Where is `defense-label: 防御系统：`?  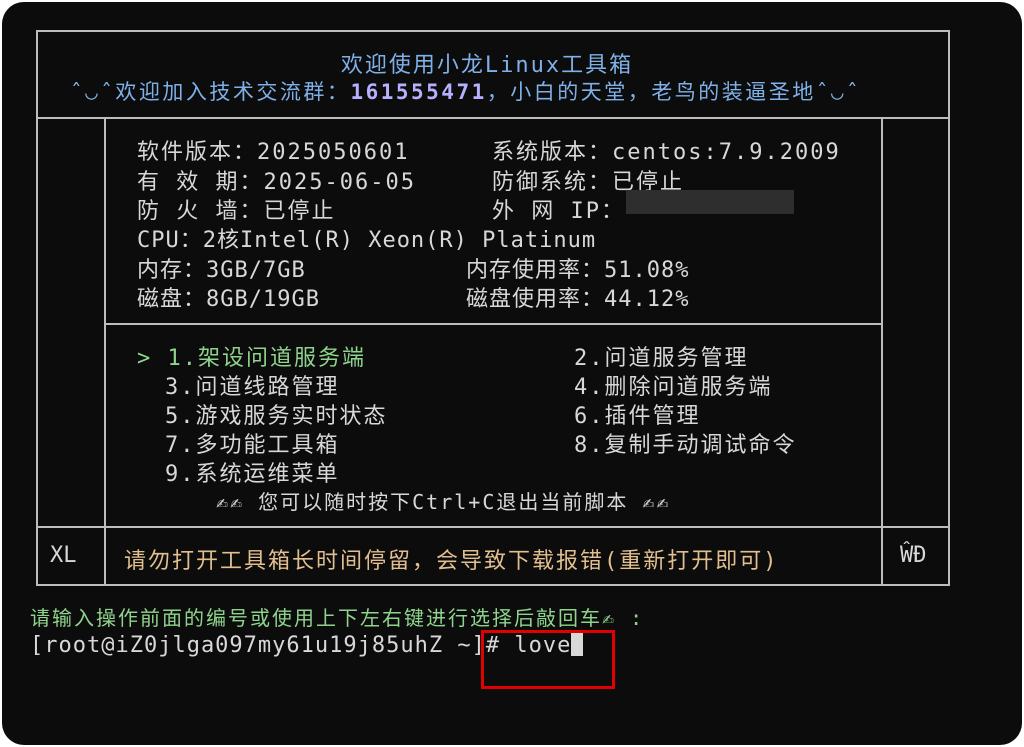
defense-label: 防御系统： is located at coordinates (552, 182).